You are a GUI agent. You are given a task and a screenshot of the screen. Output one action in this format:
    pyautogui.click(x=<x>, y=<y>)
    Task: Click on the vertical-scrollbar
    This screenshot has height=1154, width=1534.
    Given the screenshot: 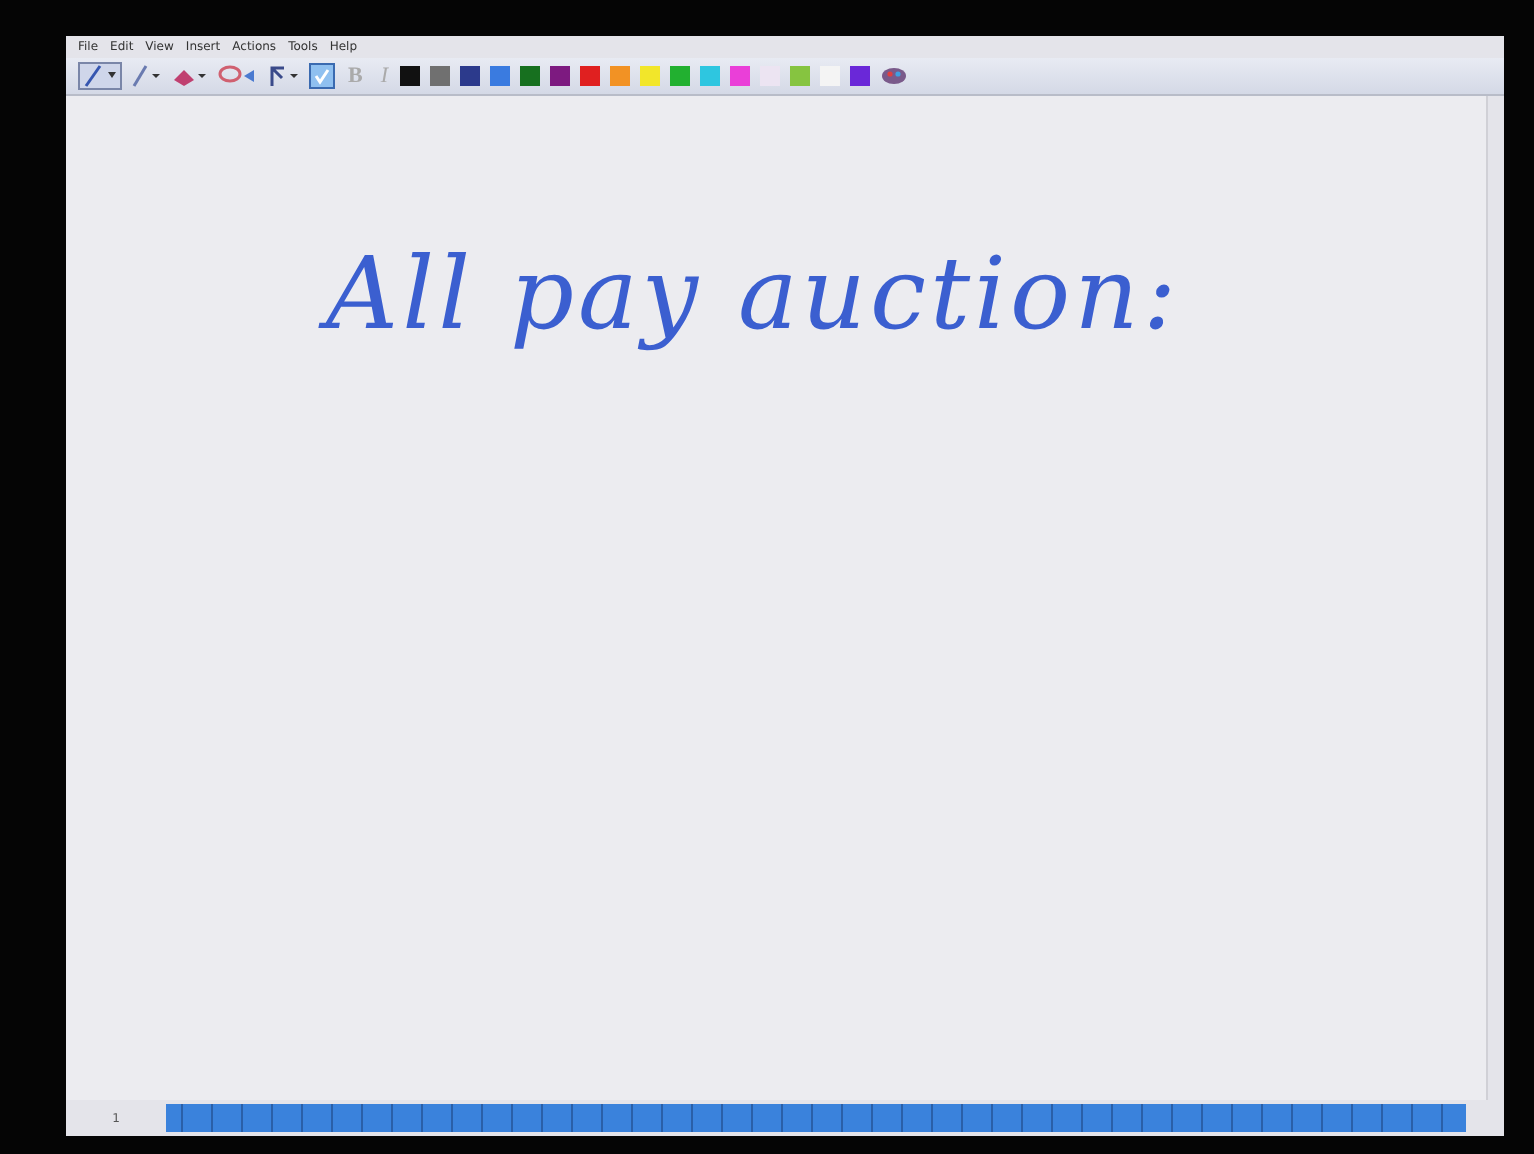 What is the action you would take?
    pyautogui.click(x=1495, y=598)
    